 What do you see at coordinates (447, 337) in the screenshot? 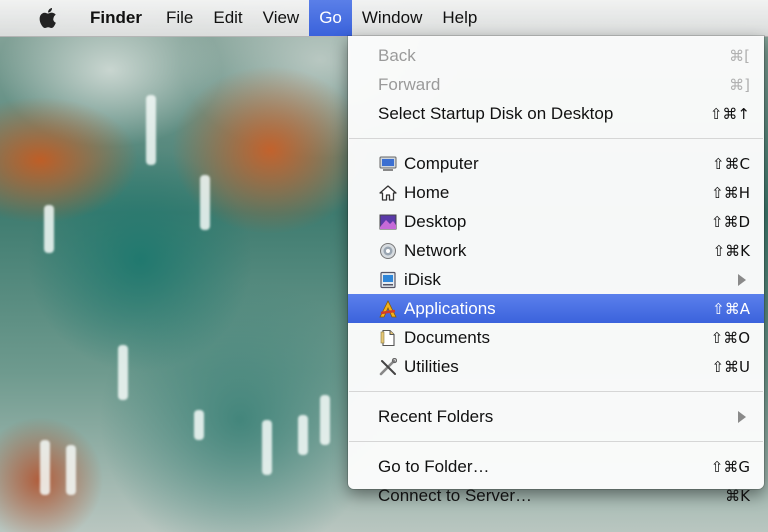
I see `menu-item-label: Documents` at bounding box center [447, 337].